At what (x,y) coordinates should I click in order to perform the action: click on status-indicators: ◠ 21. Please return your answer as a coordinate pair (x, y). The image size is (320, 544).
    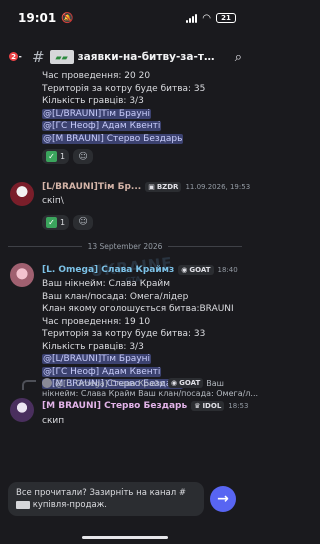
    Looking at the image, I should click on (211, 18).